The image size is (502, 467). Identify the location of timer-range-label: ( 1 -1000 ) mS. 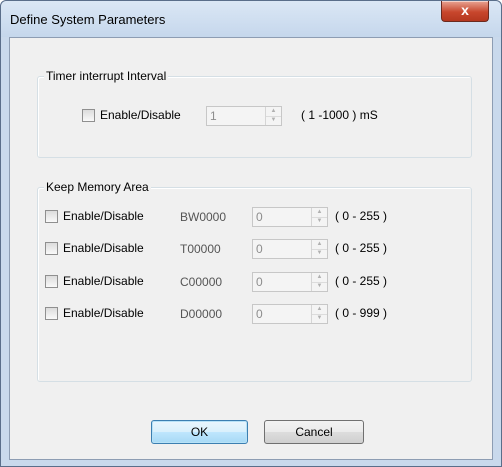
(339, 115).